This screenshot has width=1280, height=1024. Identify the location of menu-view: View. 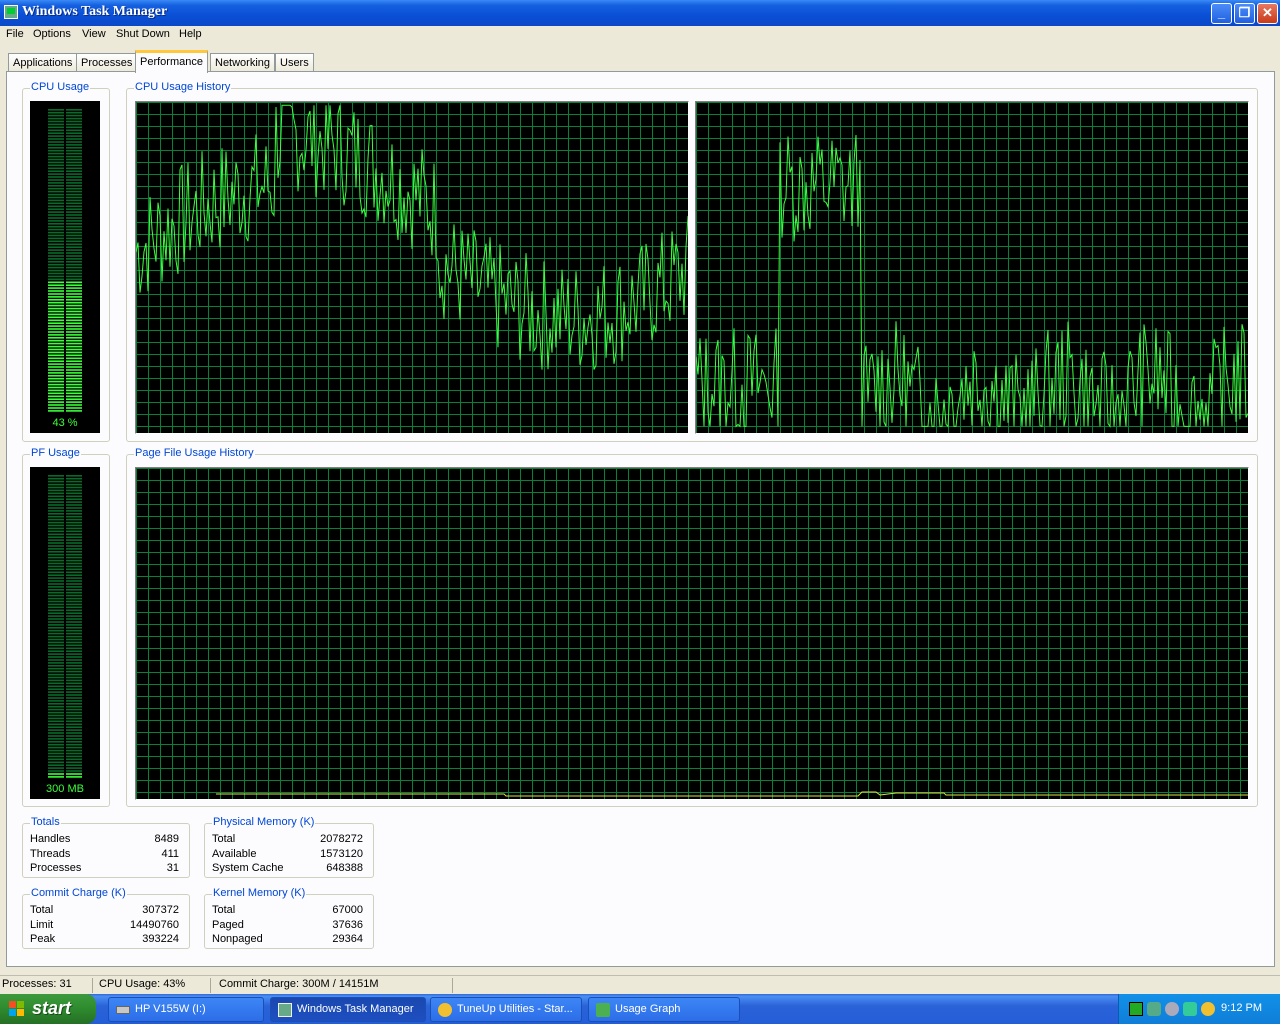
(94, 34).